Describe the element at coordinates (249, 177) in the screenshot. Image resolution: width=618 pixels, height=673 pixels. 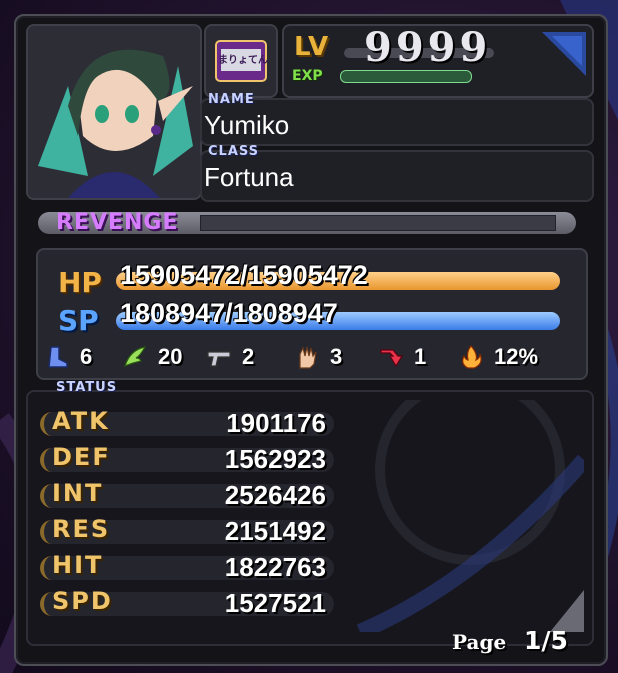
I see `character-class: Fortuna` at that location.